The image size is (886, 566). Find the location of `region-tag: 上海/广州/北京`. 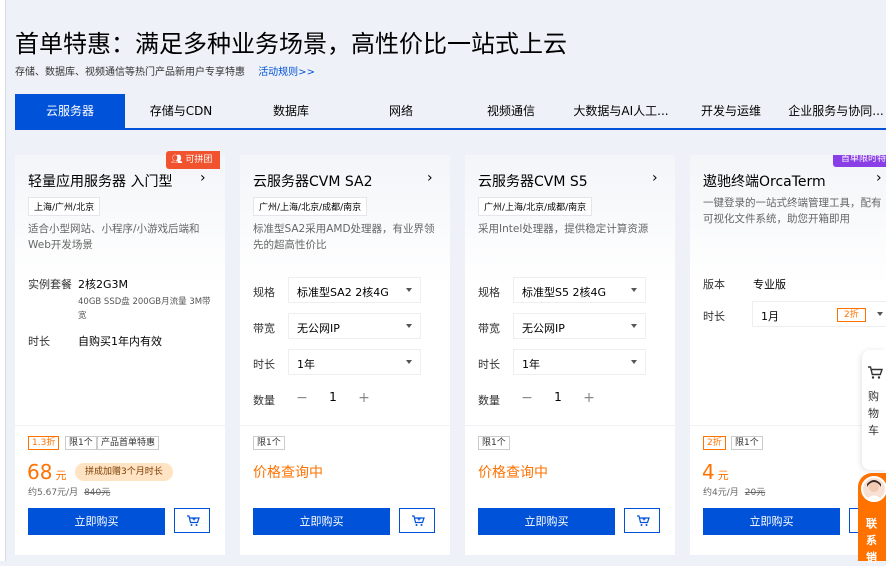

region-tag: 上海/广州/北京 is located at coordinates (64, 206).